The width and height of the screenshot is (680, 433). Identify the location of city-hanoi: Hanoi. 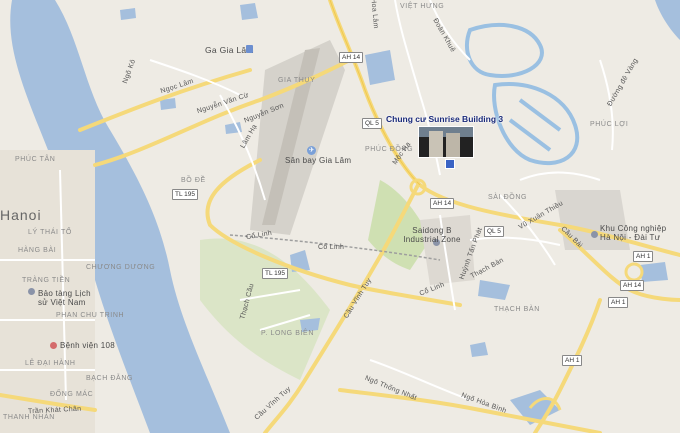
(21, 215).